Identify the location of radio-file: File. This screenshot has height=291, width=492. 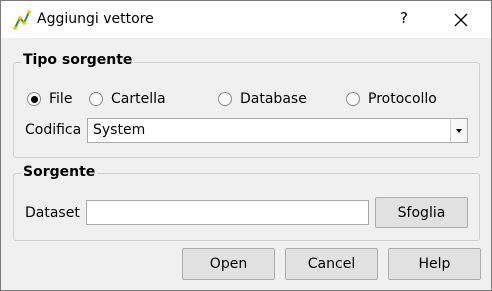
(49, 99).